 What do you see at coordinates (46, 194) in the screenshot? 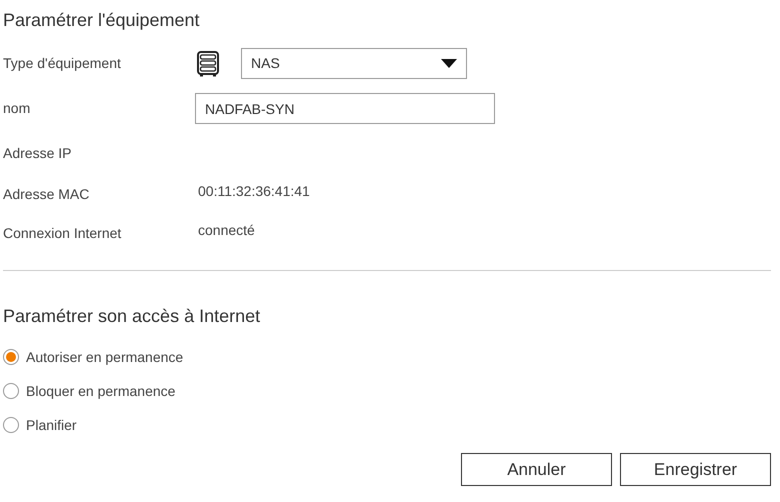
I see `field-label: Adresse MAC` at bounding box center [46, 194].